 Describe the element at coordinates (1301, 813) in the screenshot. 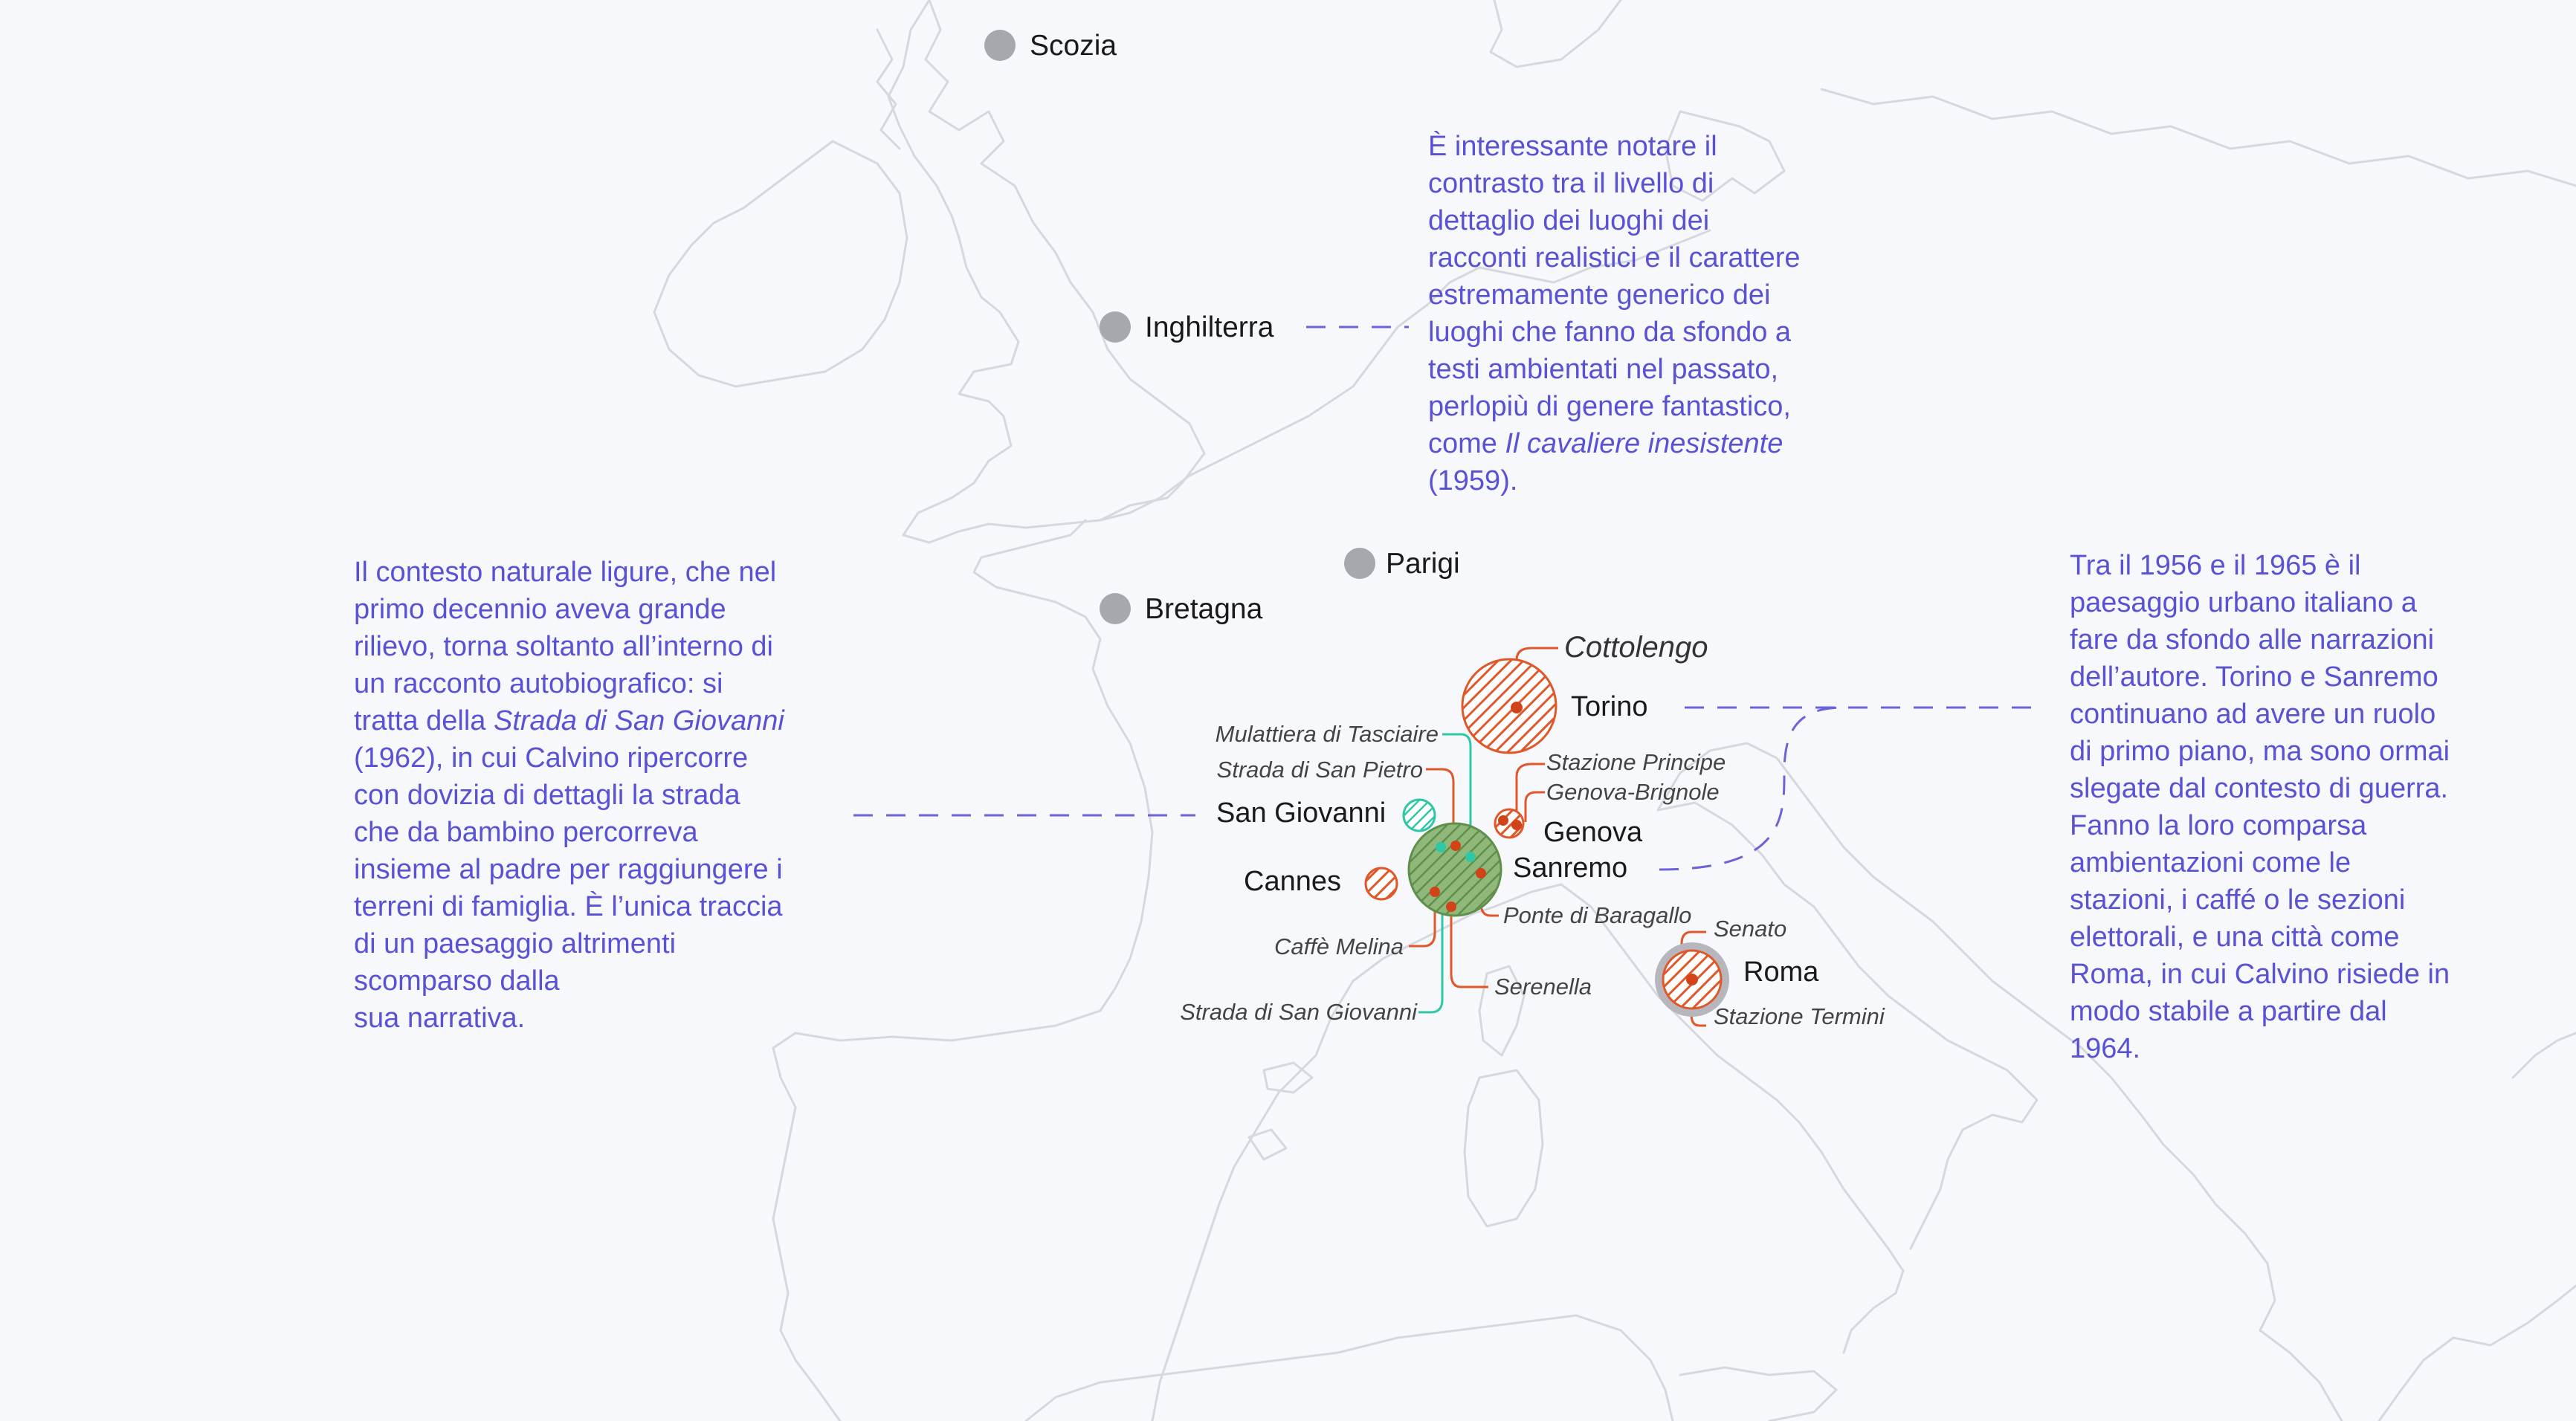

I see `label-san-giovanni: San Giovanni` at that location.